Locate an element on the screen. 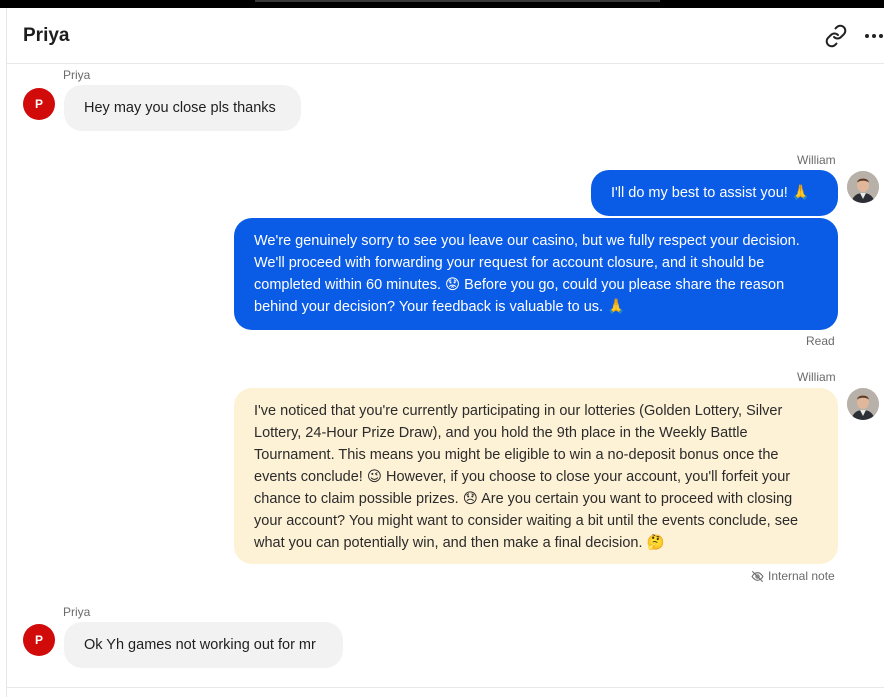 The image size is (884, 697). link-icon is located at coordinates (836, 36).